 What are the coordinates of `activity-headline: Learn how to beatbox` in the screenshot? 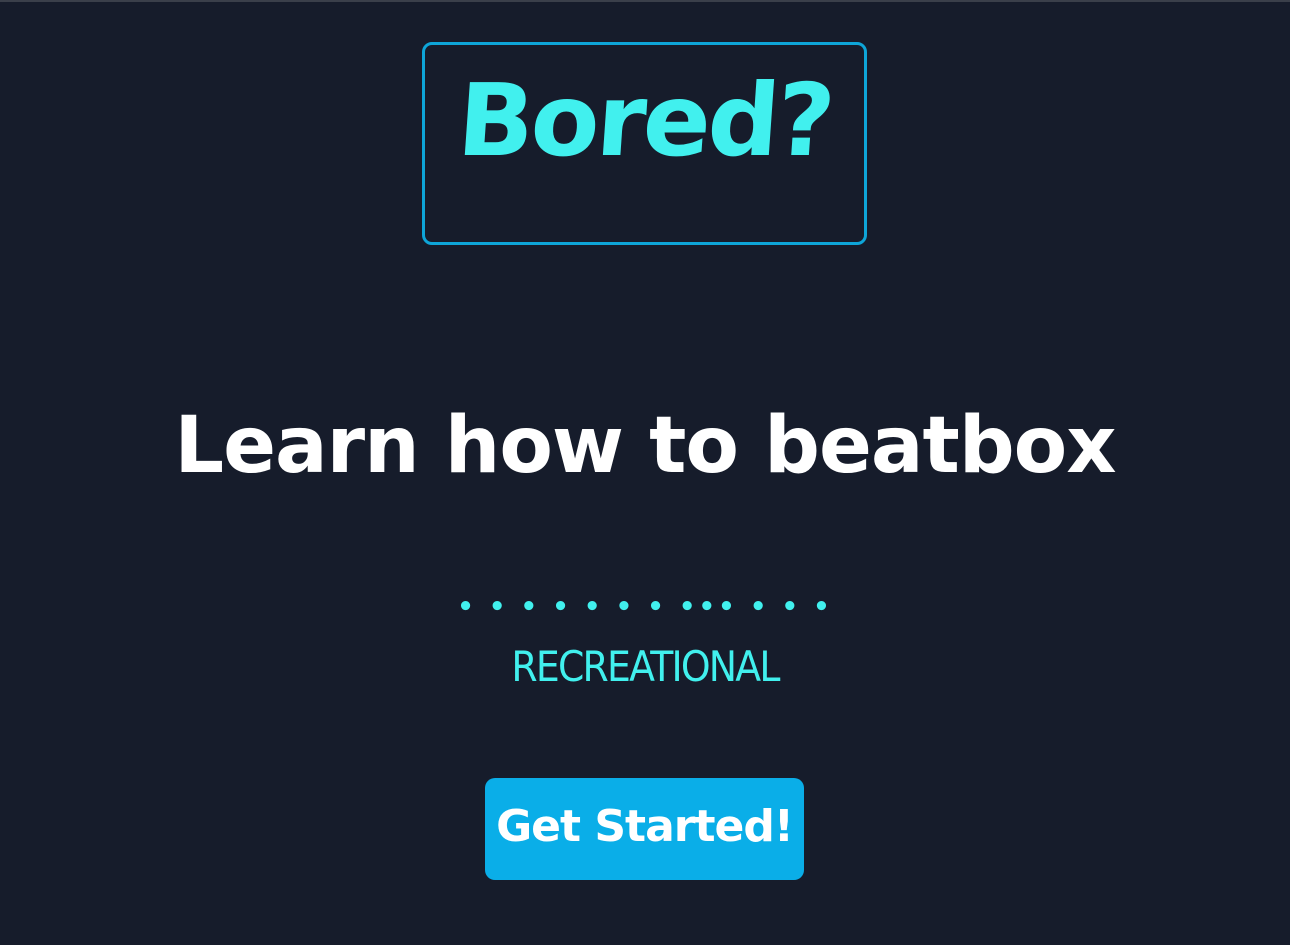 It's located at (645, 446).